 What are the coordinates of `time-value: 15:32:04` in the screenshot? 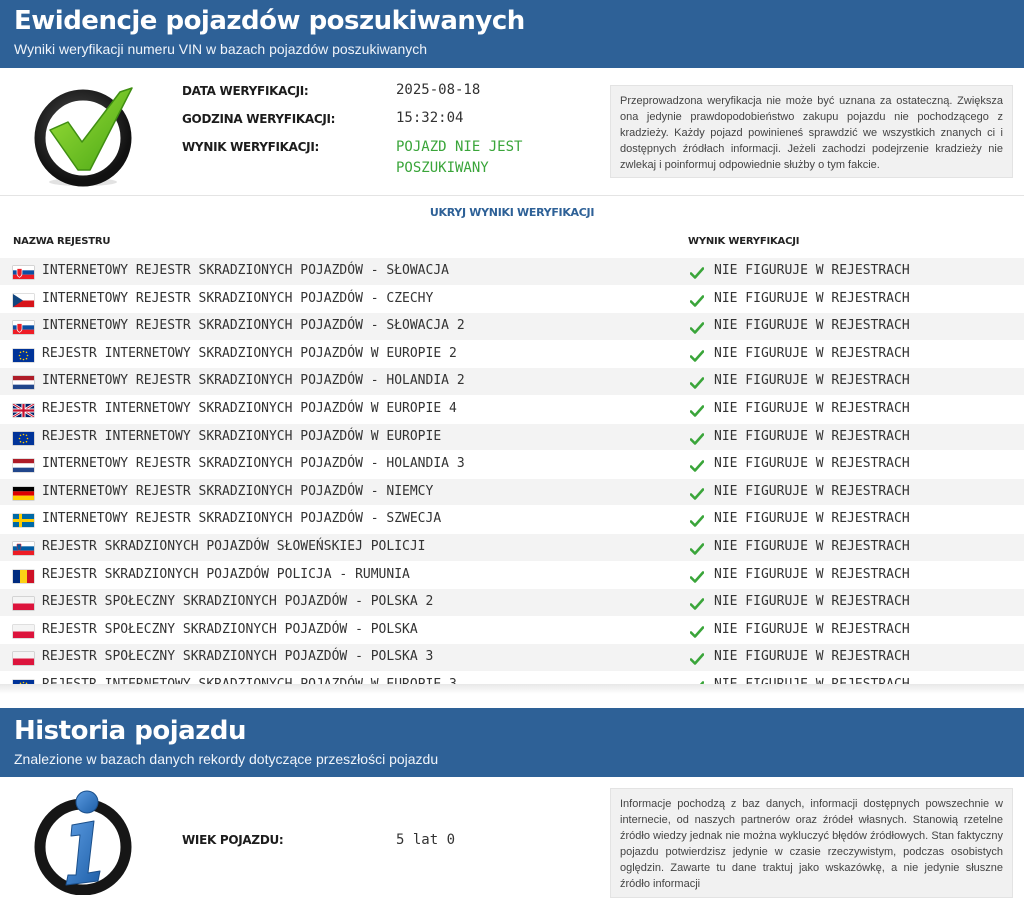 It's located at (430, 118).